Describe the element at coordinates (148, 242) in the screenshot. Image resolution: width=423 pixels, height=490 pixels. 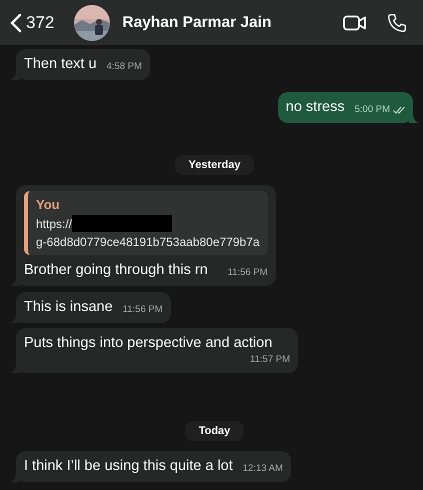
I see `quote-text: g-68d8d0779ce48191b753aab80e779b7a` at that location.